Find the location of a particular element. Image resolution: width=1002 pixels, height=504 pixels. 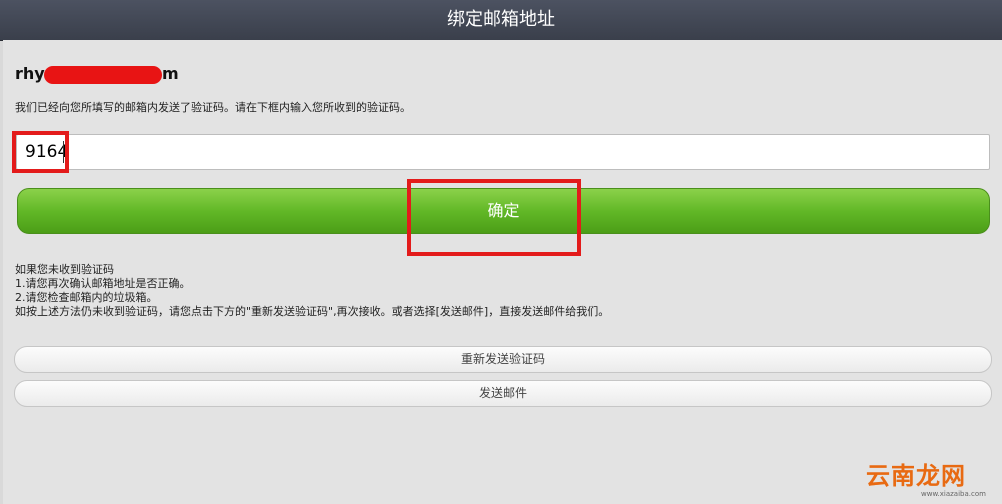

info-message: 我们已经向您所填写的邮箱内发送了验证码。请在下框内输入您所收到的验证码。 is located at coordinates (213, 107).